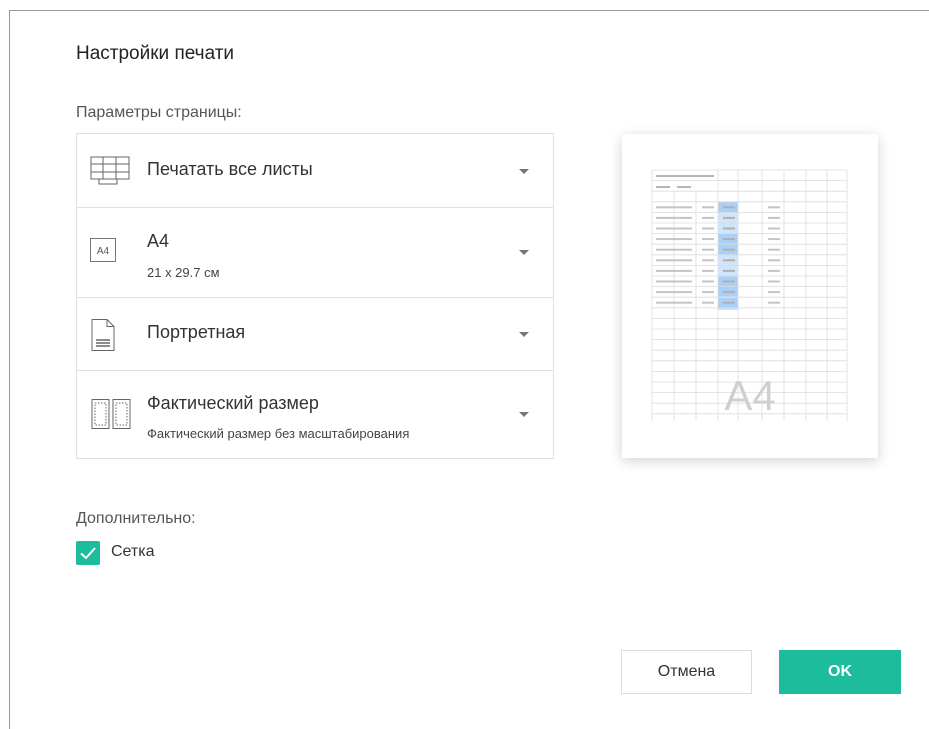  What do you see at coordinates (183, 272) in the screenshot?
I see `paper-size-sublabel: 21 x 29.7 см` at bounding box center [183, 272].